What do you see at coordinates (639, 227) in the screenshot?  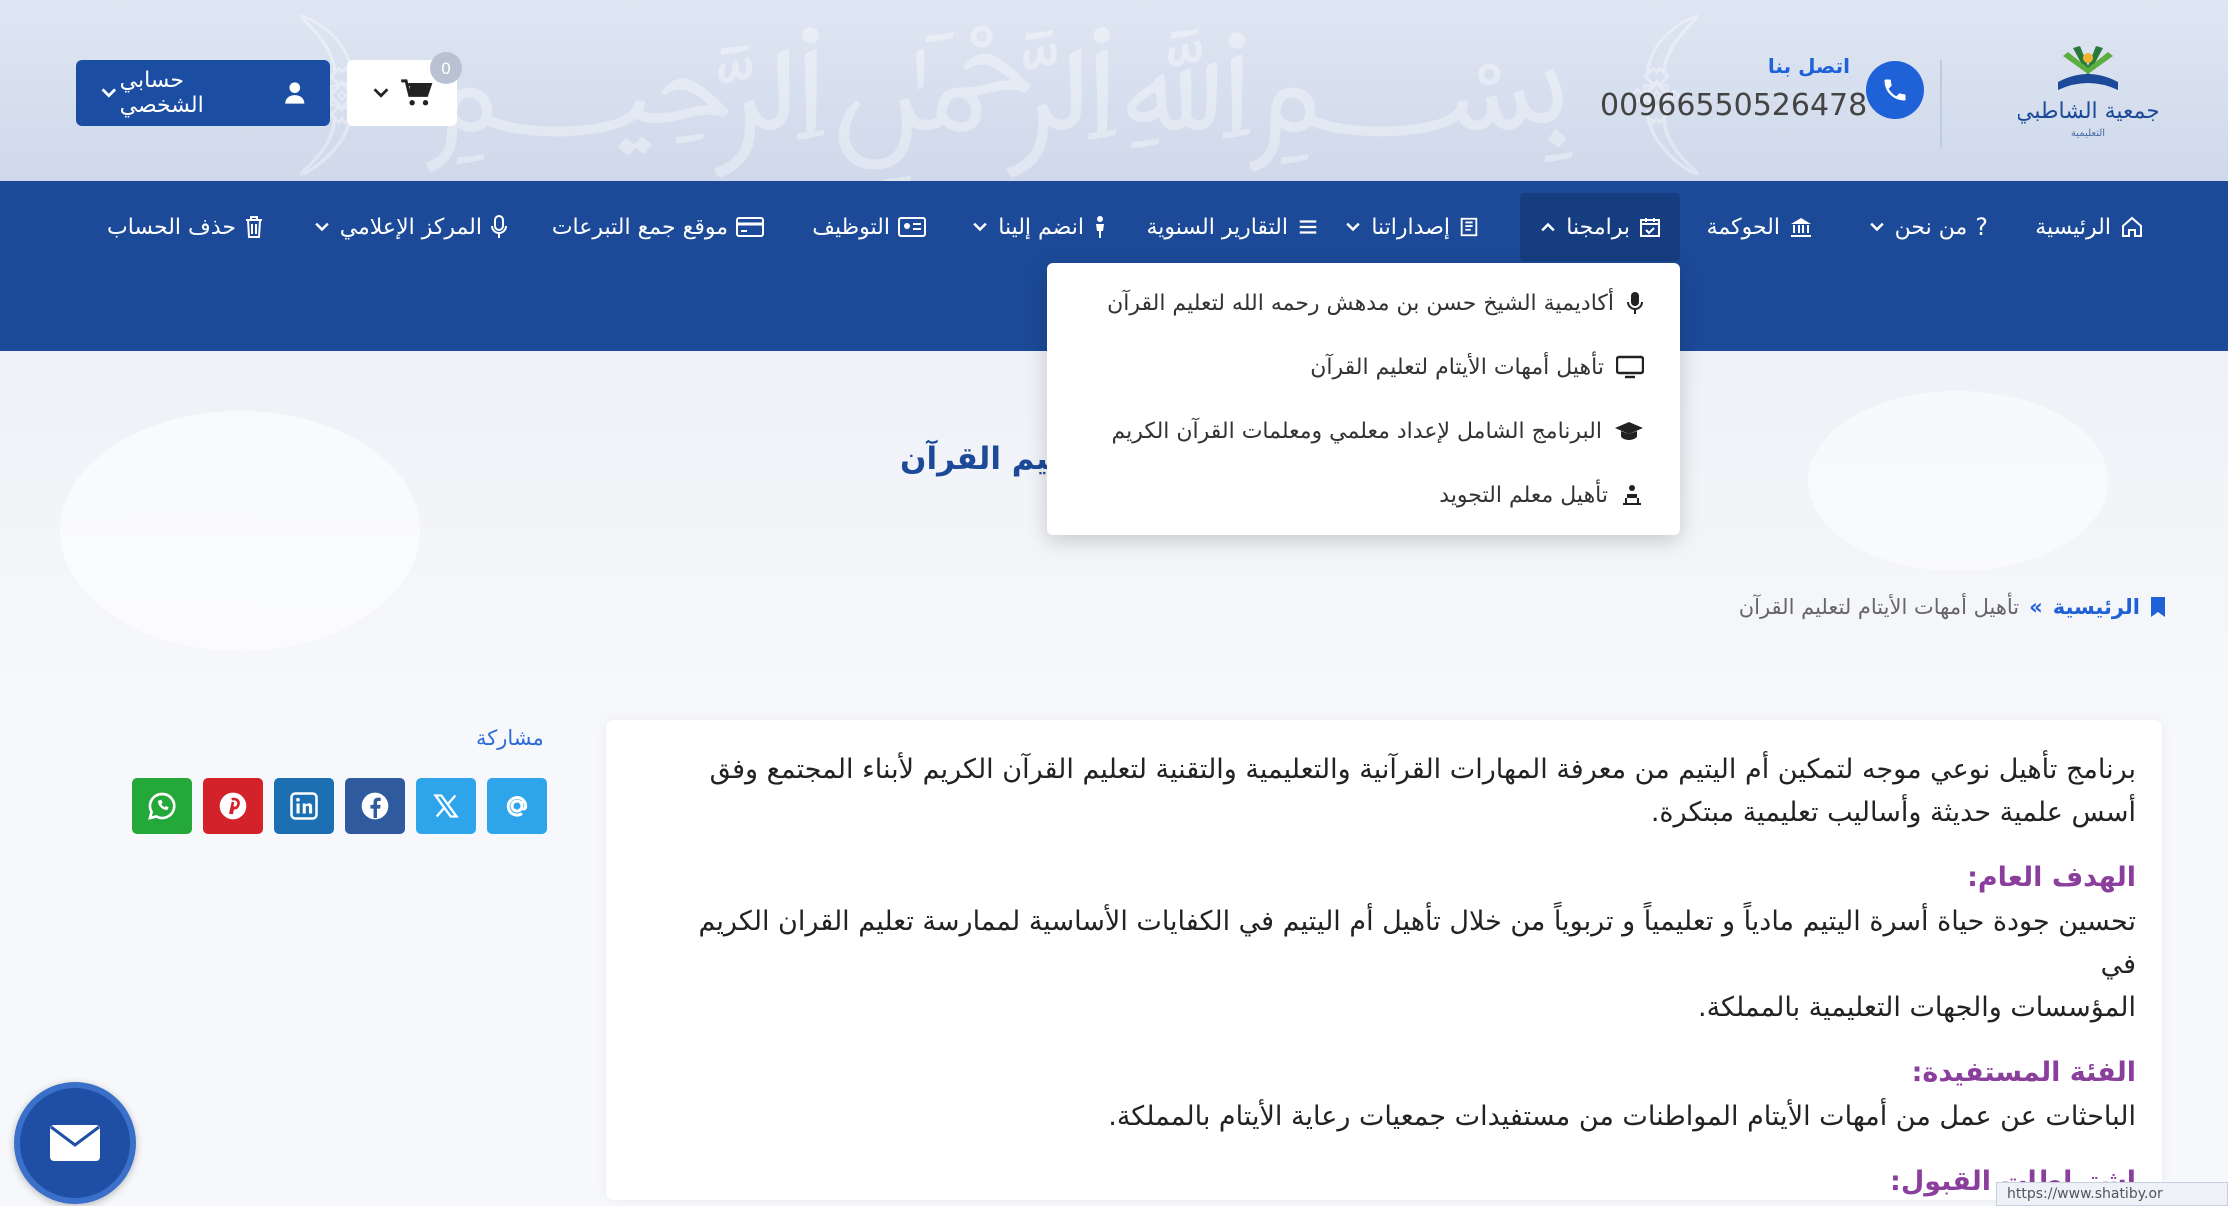 I see `nav-label-donations: موقع جمع التبرعات` at bounding box center [639, 227].